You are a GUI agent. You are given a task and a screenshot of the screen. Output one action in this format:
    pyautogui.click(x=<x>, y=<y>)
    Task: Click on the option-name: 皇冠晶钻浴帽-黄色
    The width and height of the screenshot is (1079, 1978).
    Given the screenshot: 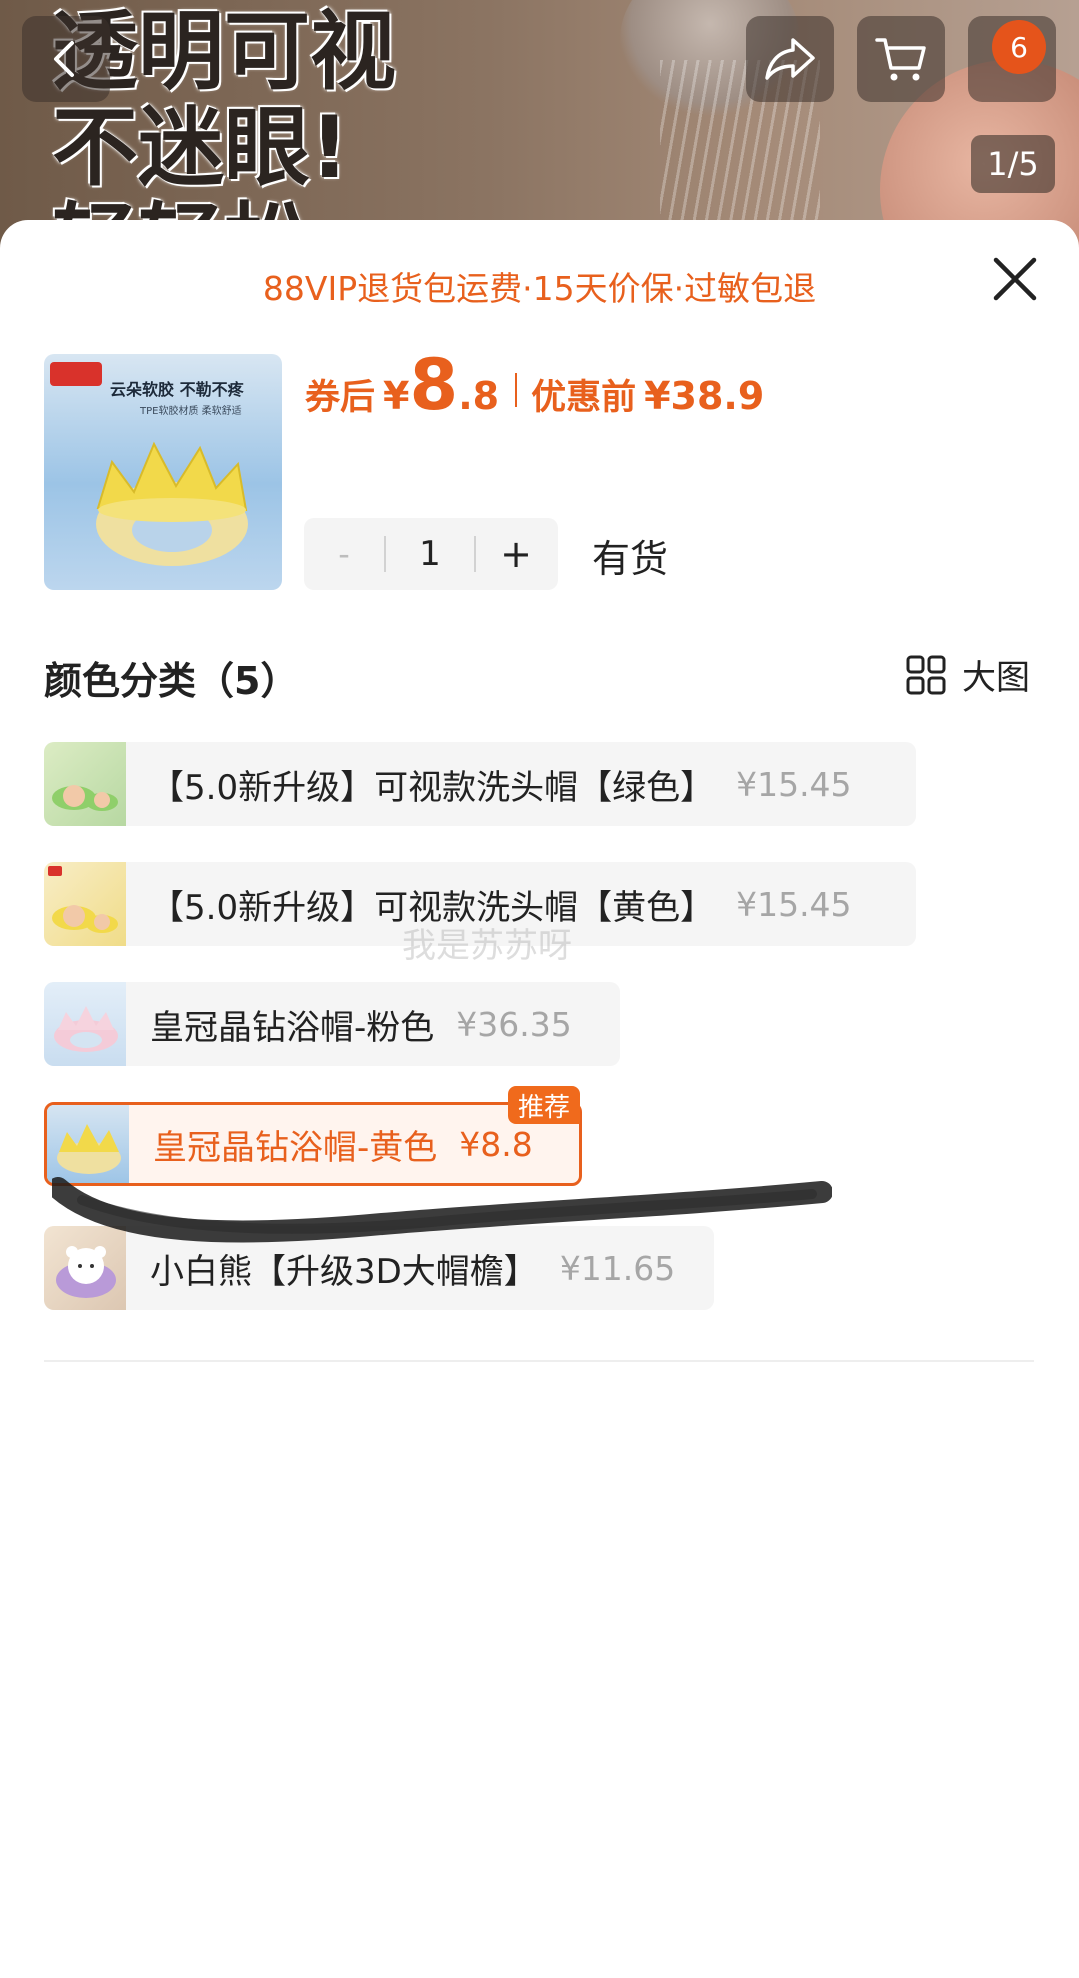 What is the action you would take?
    pyautogui.click(x=295, y=1147)
    